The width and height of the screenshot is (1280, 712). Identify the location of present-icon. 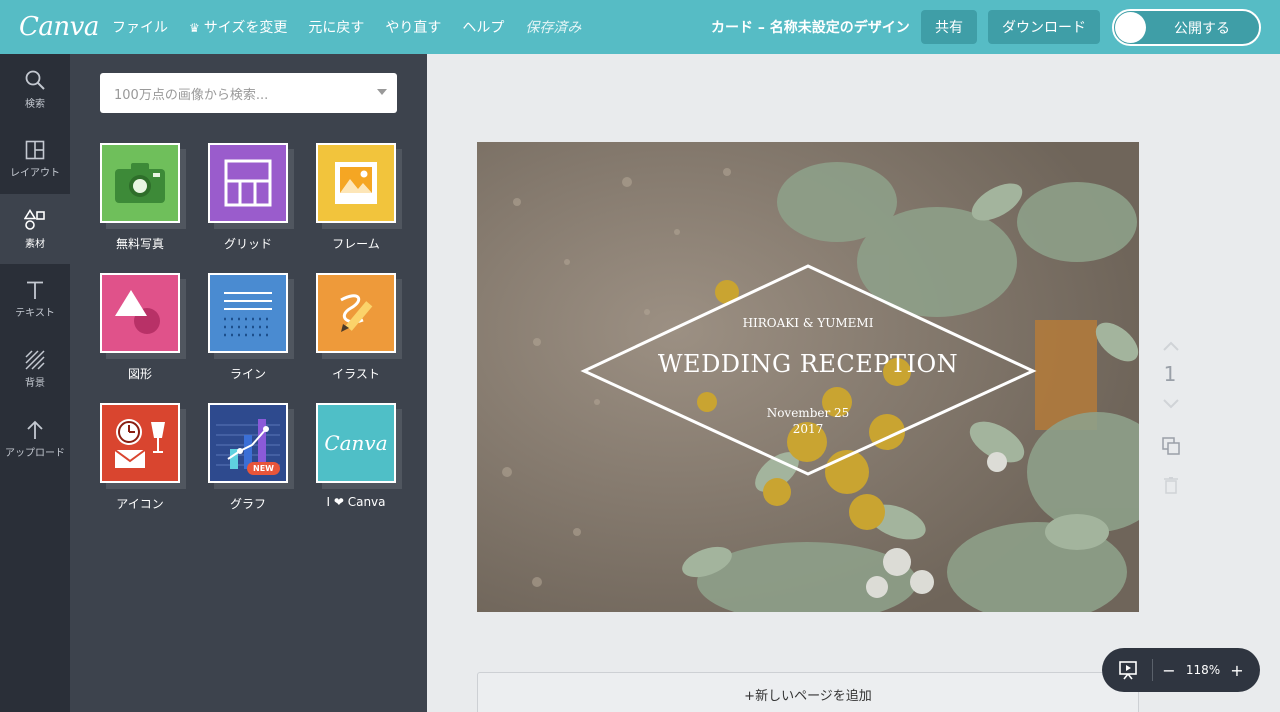
(1128, 670).